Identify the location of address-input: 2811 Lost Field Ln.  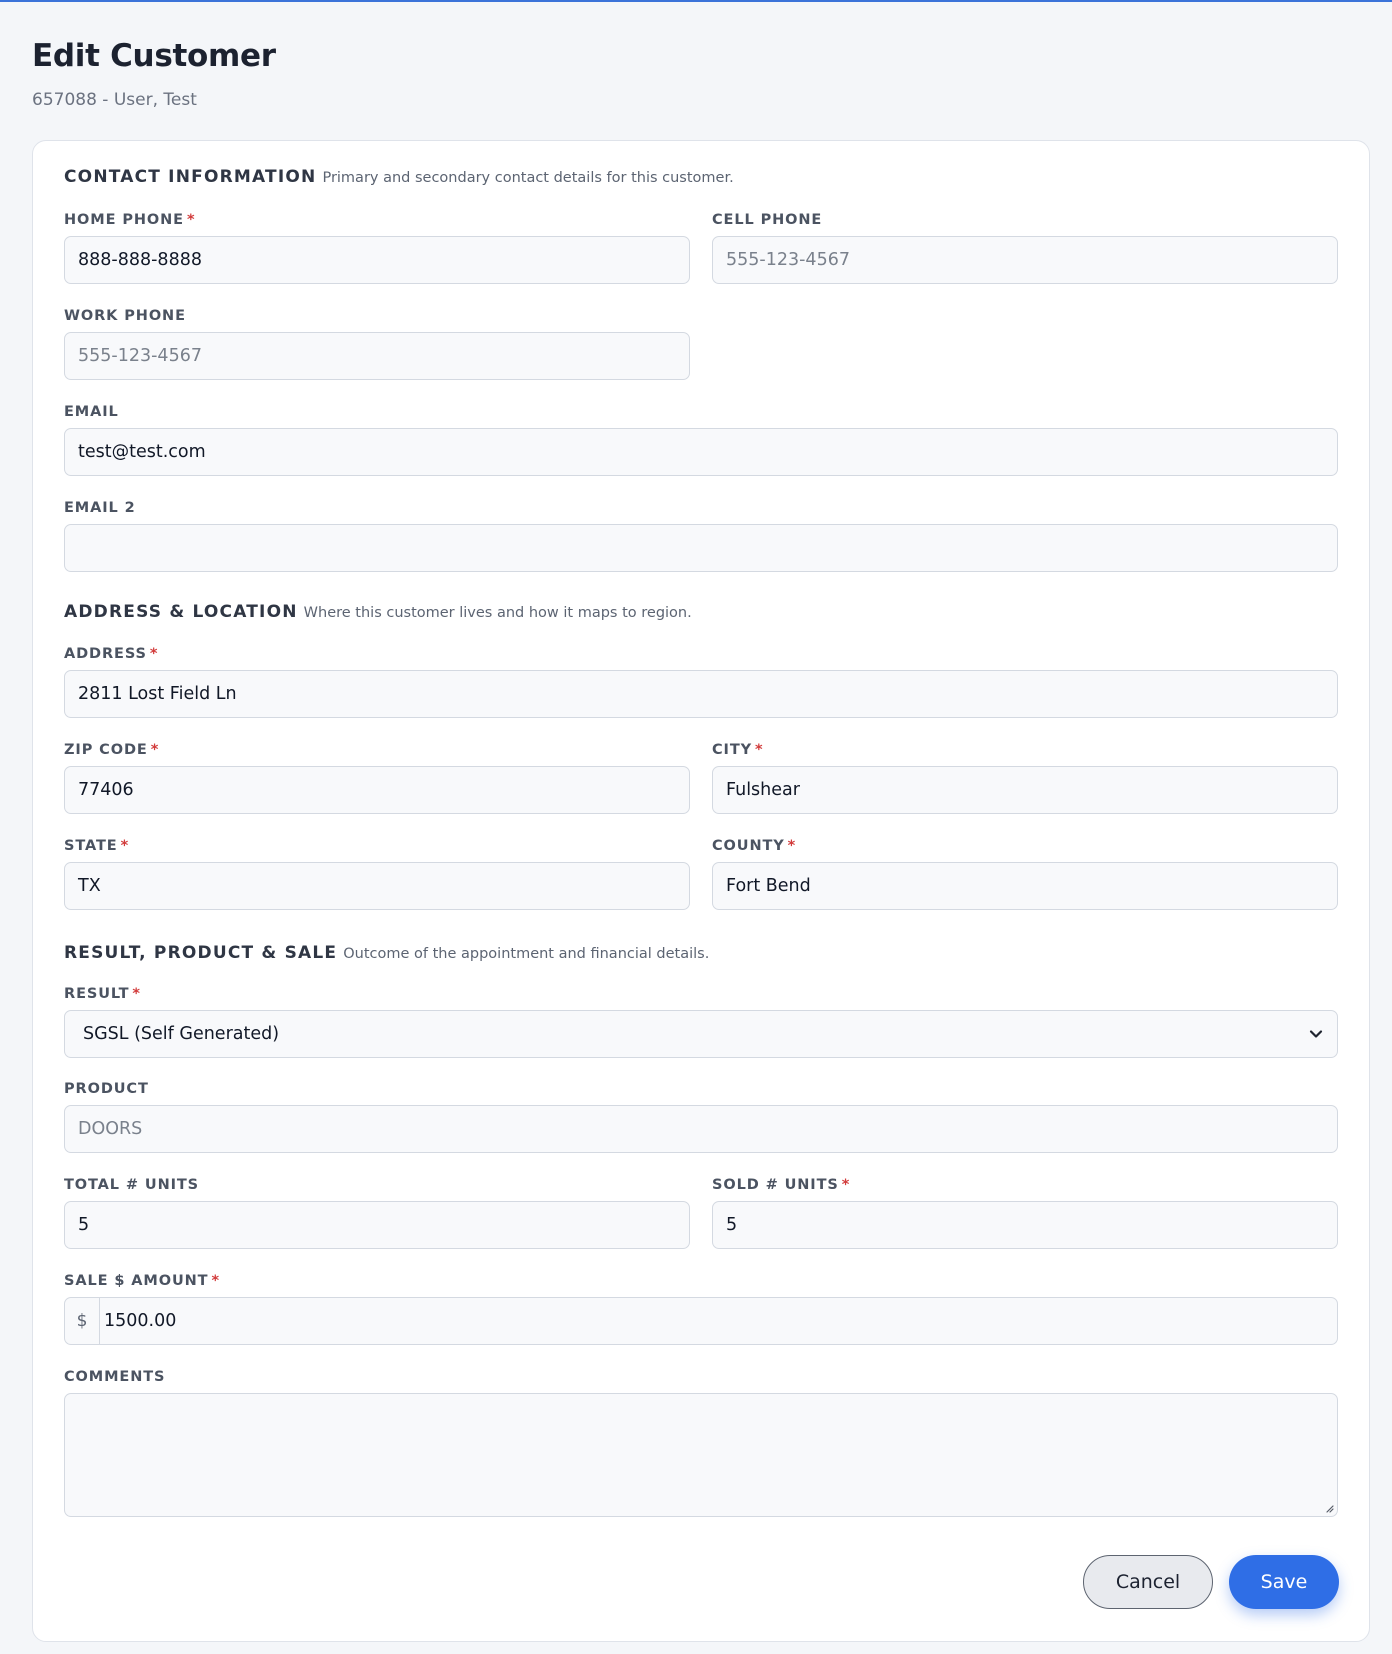
(701, 694).